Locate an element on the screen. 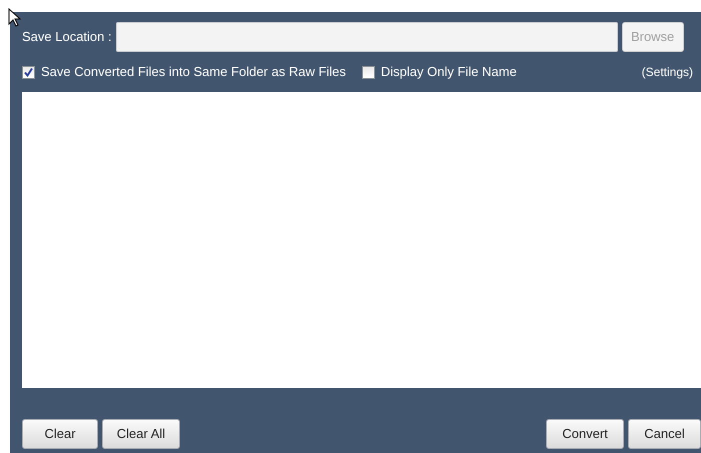  settings-link: (Settings) is located at coordinates (667, 72).